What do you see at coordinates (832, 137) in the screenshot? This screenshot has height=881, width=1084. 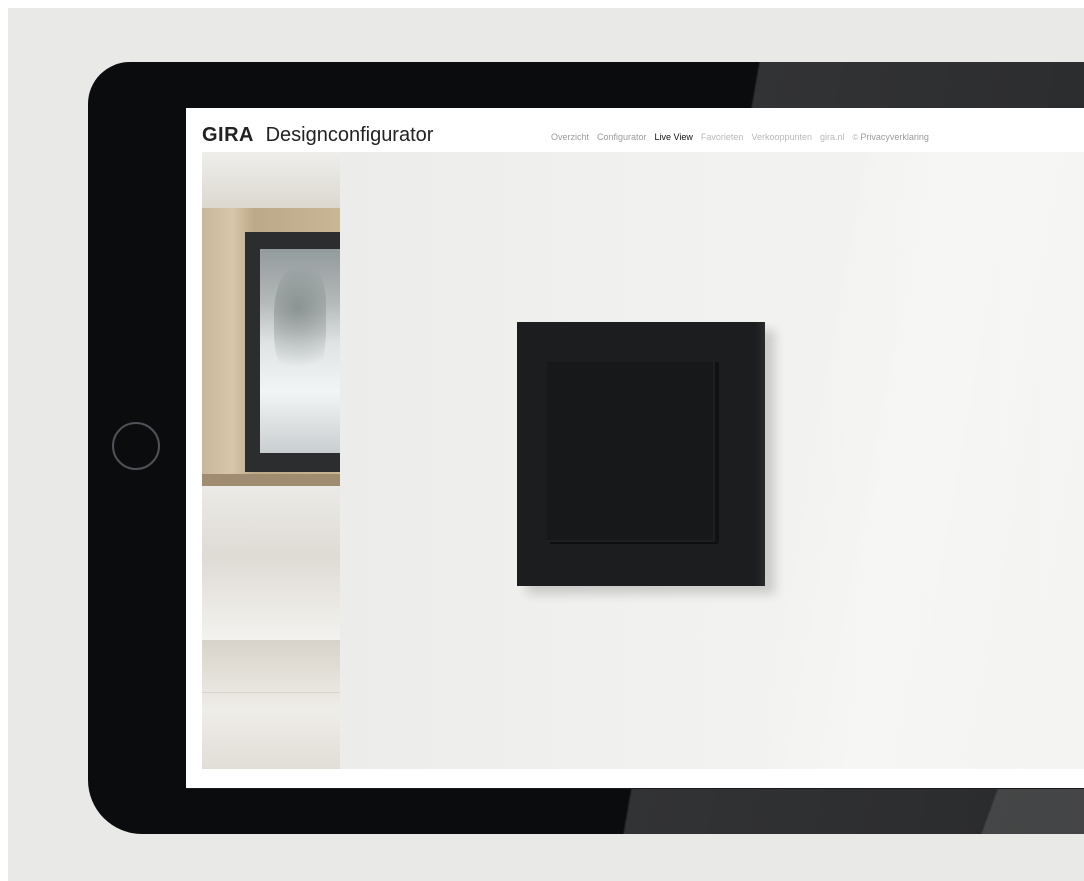 I see `nav-item-gira-nl: gira.nl` at bounding box center [832, 137].